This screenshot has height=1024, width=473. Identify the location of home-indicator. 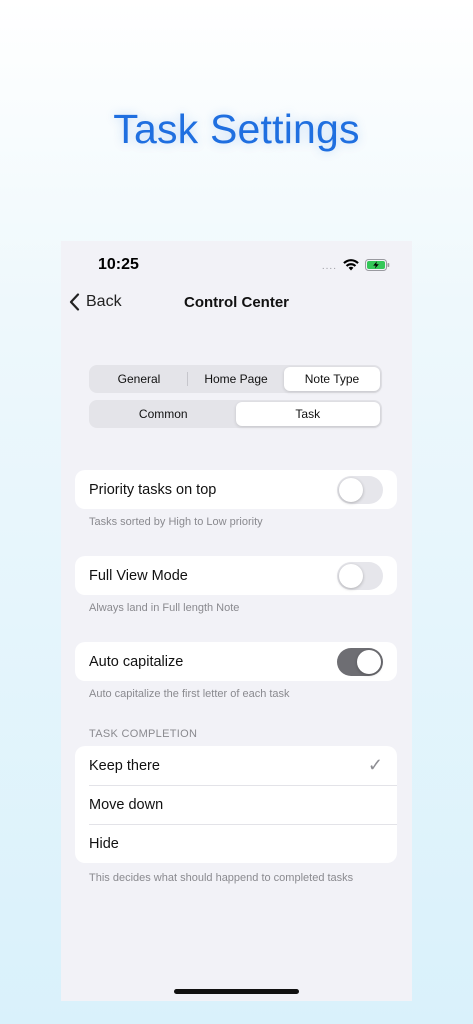
(236, 991).